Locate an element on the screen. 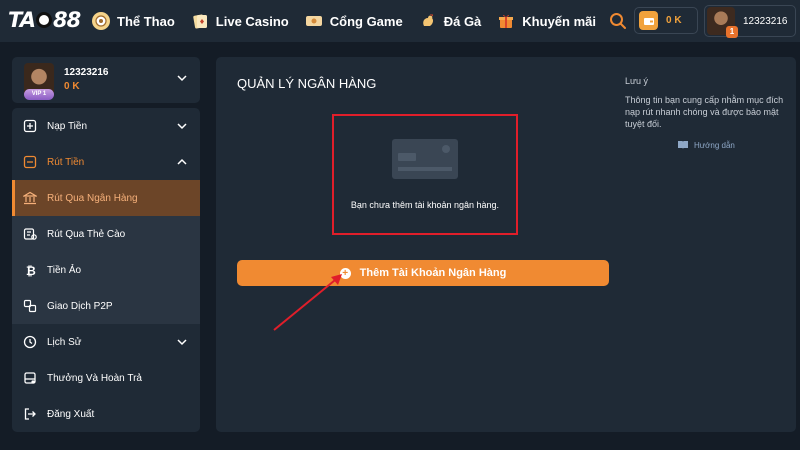  menu-item-tien-ao: ₿ Tiền Ảo is located at coordinates (106, 270).